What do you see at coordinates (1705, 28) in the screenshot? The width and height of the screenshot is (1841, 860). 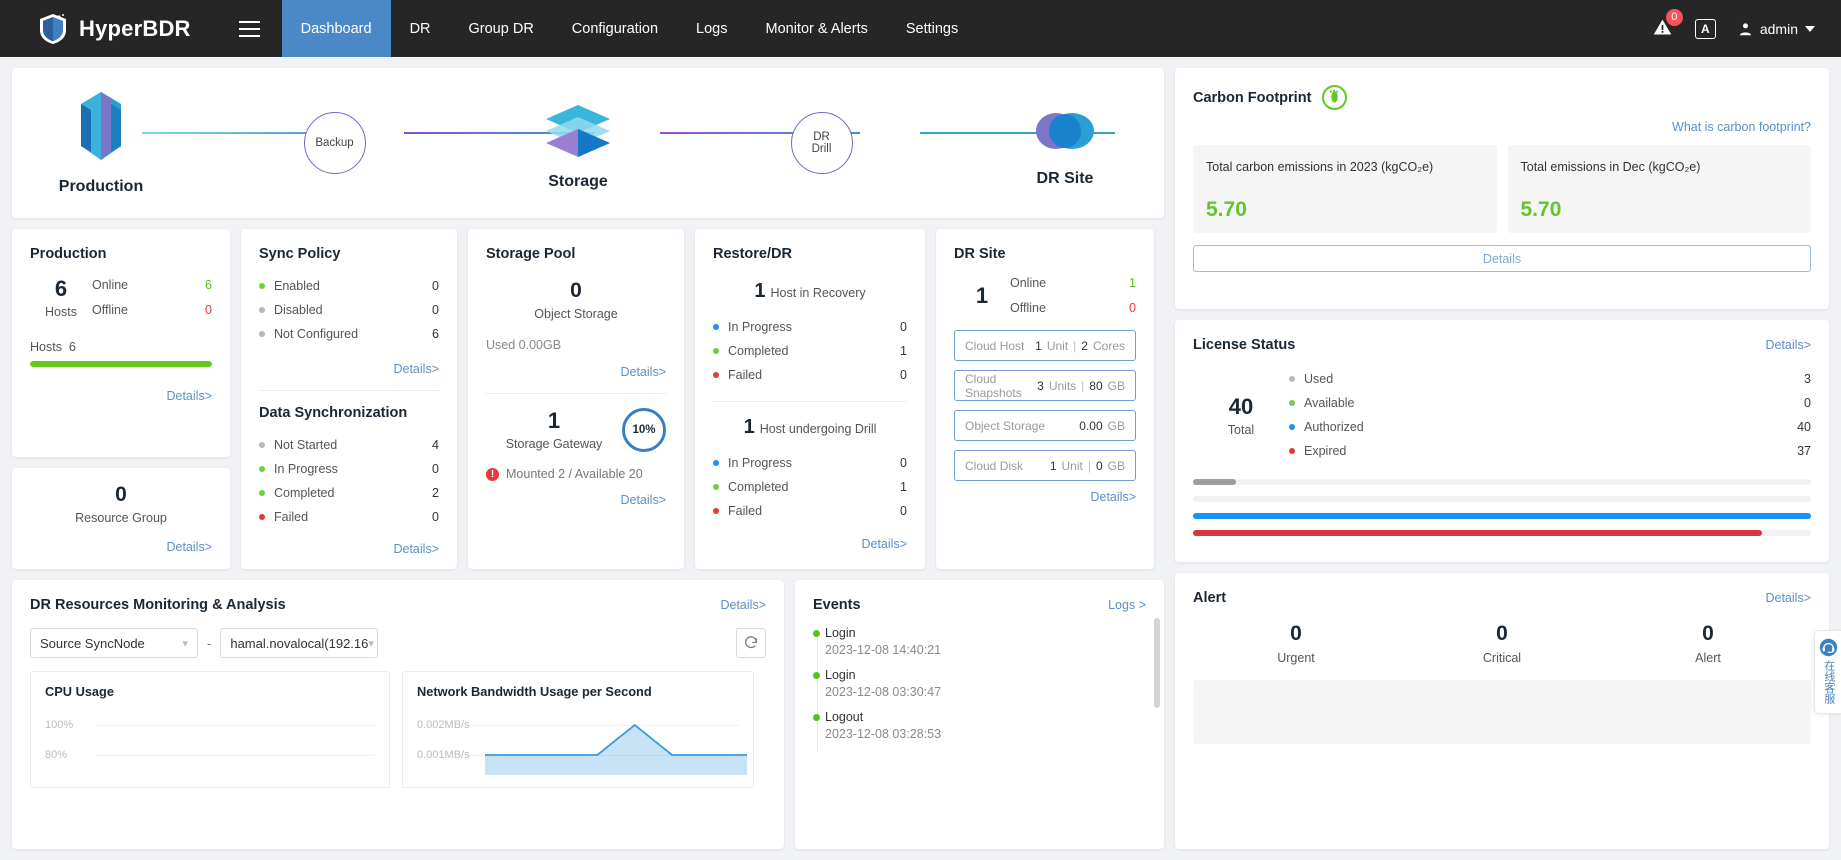 I see `language-switch-icon: A` at bounding box center [1705, 28].